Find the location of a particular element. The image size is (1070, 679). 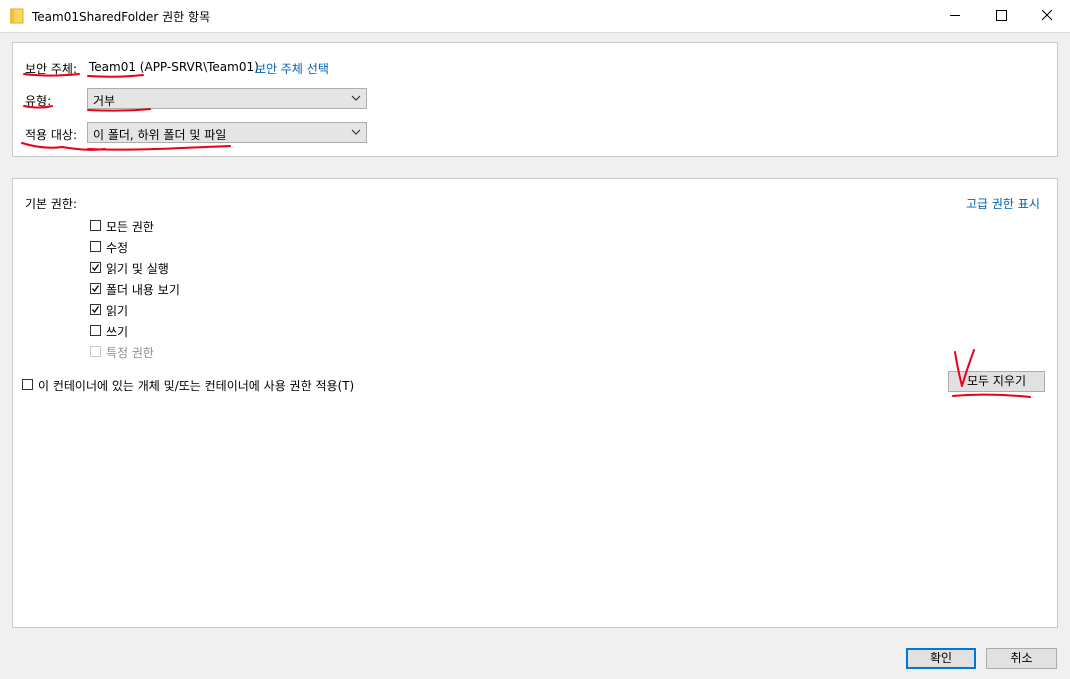

permission-label: 쓰기 is located at coordinates (117, 332).